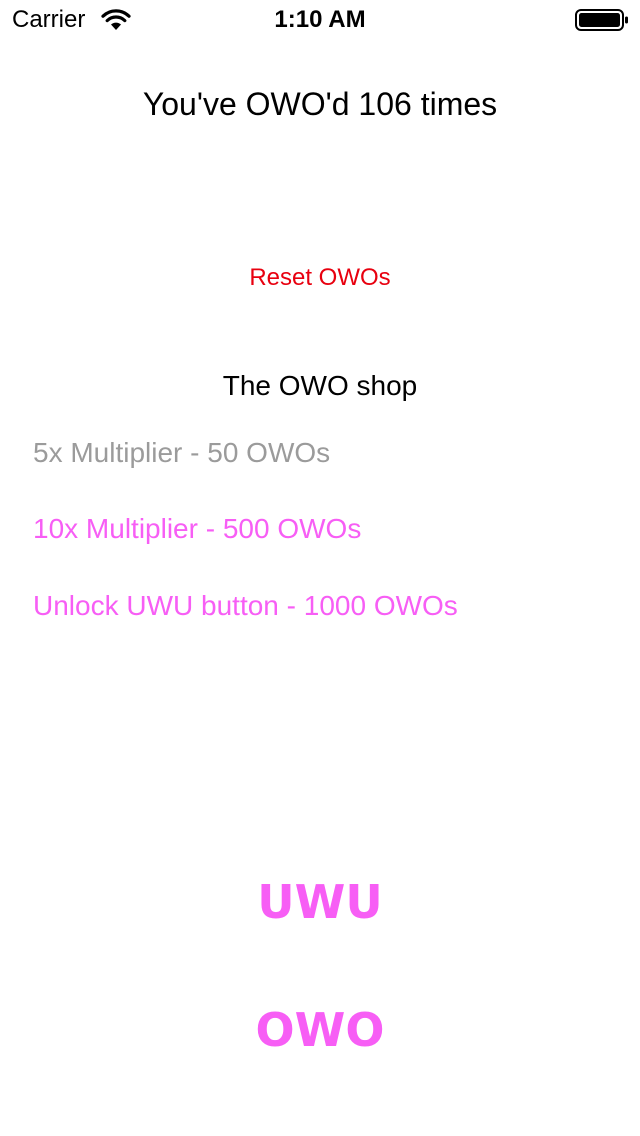  What do you see at coordinates (320, 104) in the screenshot?
I see `owo-counter-label: You've OWO'd 106 times` at bounding box center [320, 104].